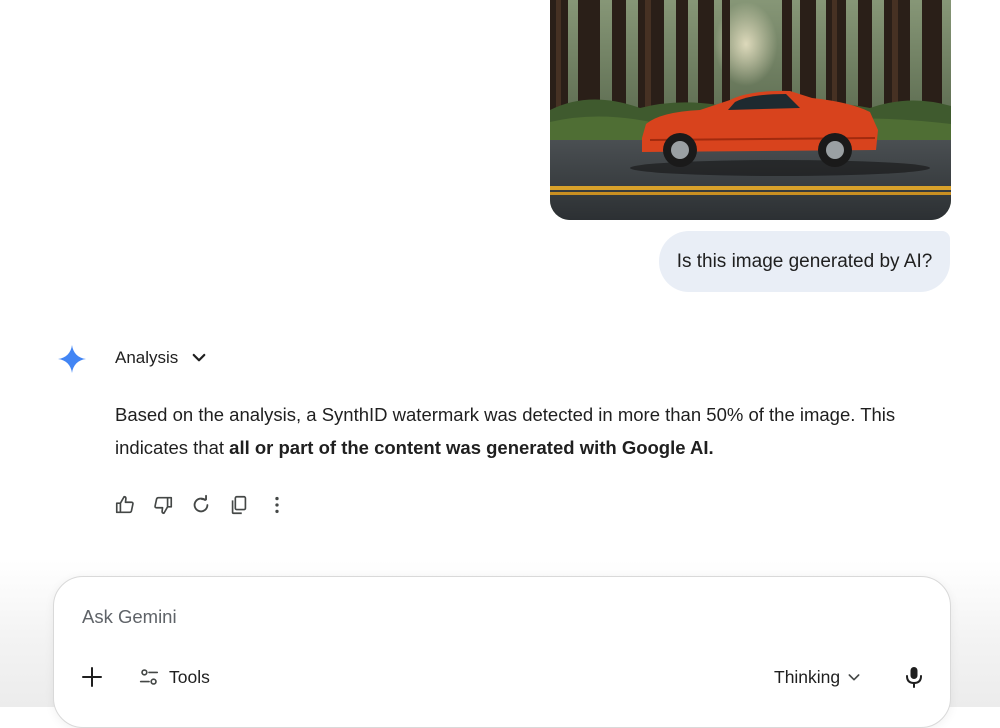 The height and width of the screenshot is (728, 1000). I want to click on user-message-text: Is this image generated by AI?, so click(804, 261).